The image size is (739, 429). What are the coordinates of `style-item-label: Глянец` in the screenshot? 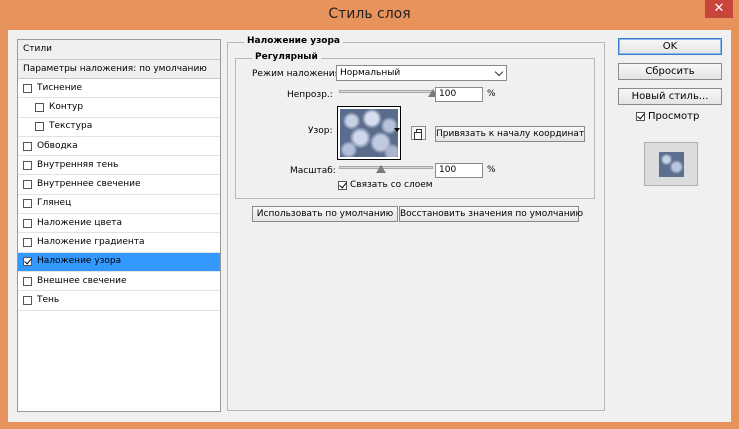 It's located at (54, 203).